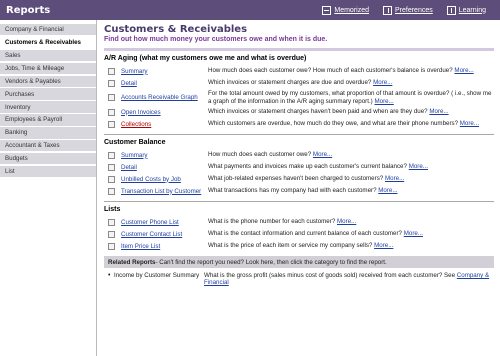  I want to click on preferences-label: Preferences, so click(414, 10).